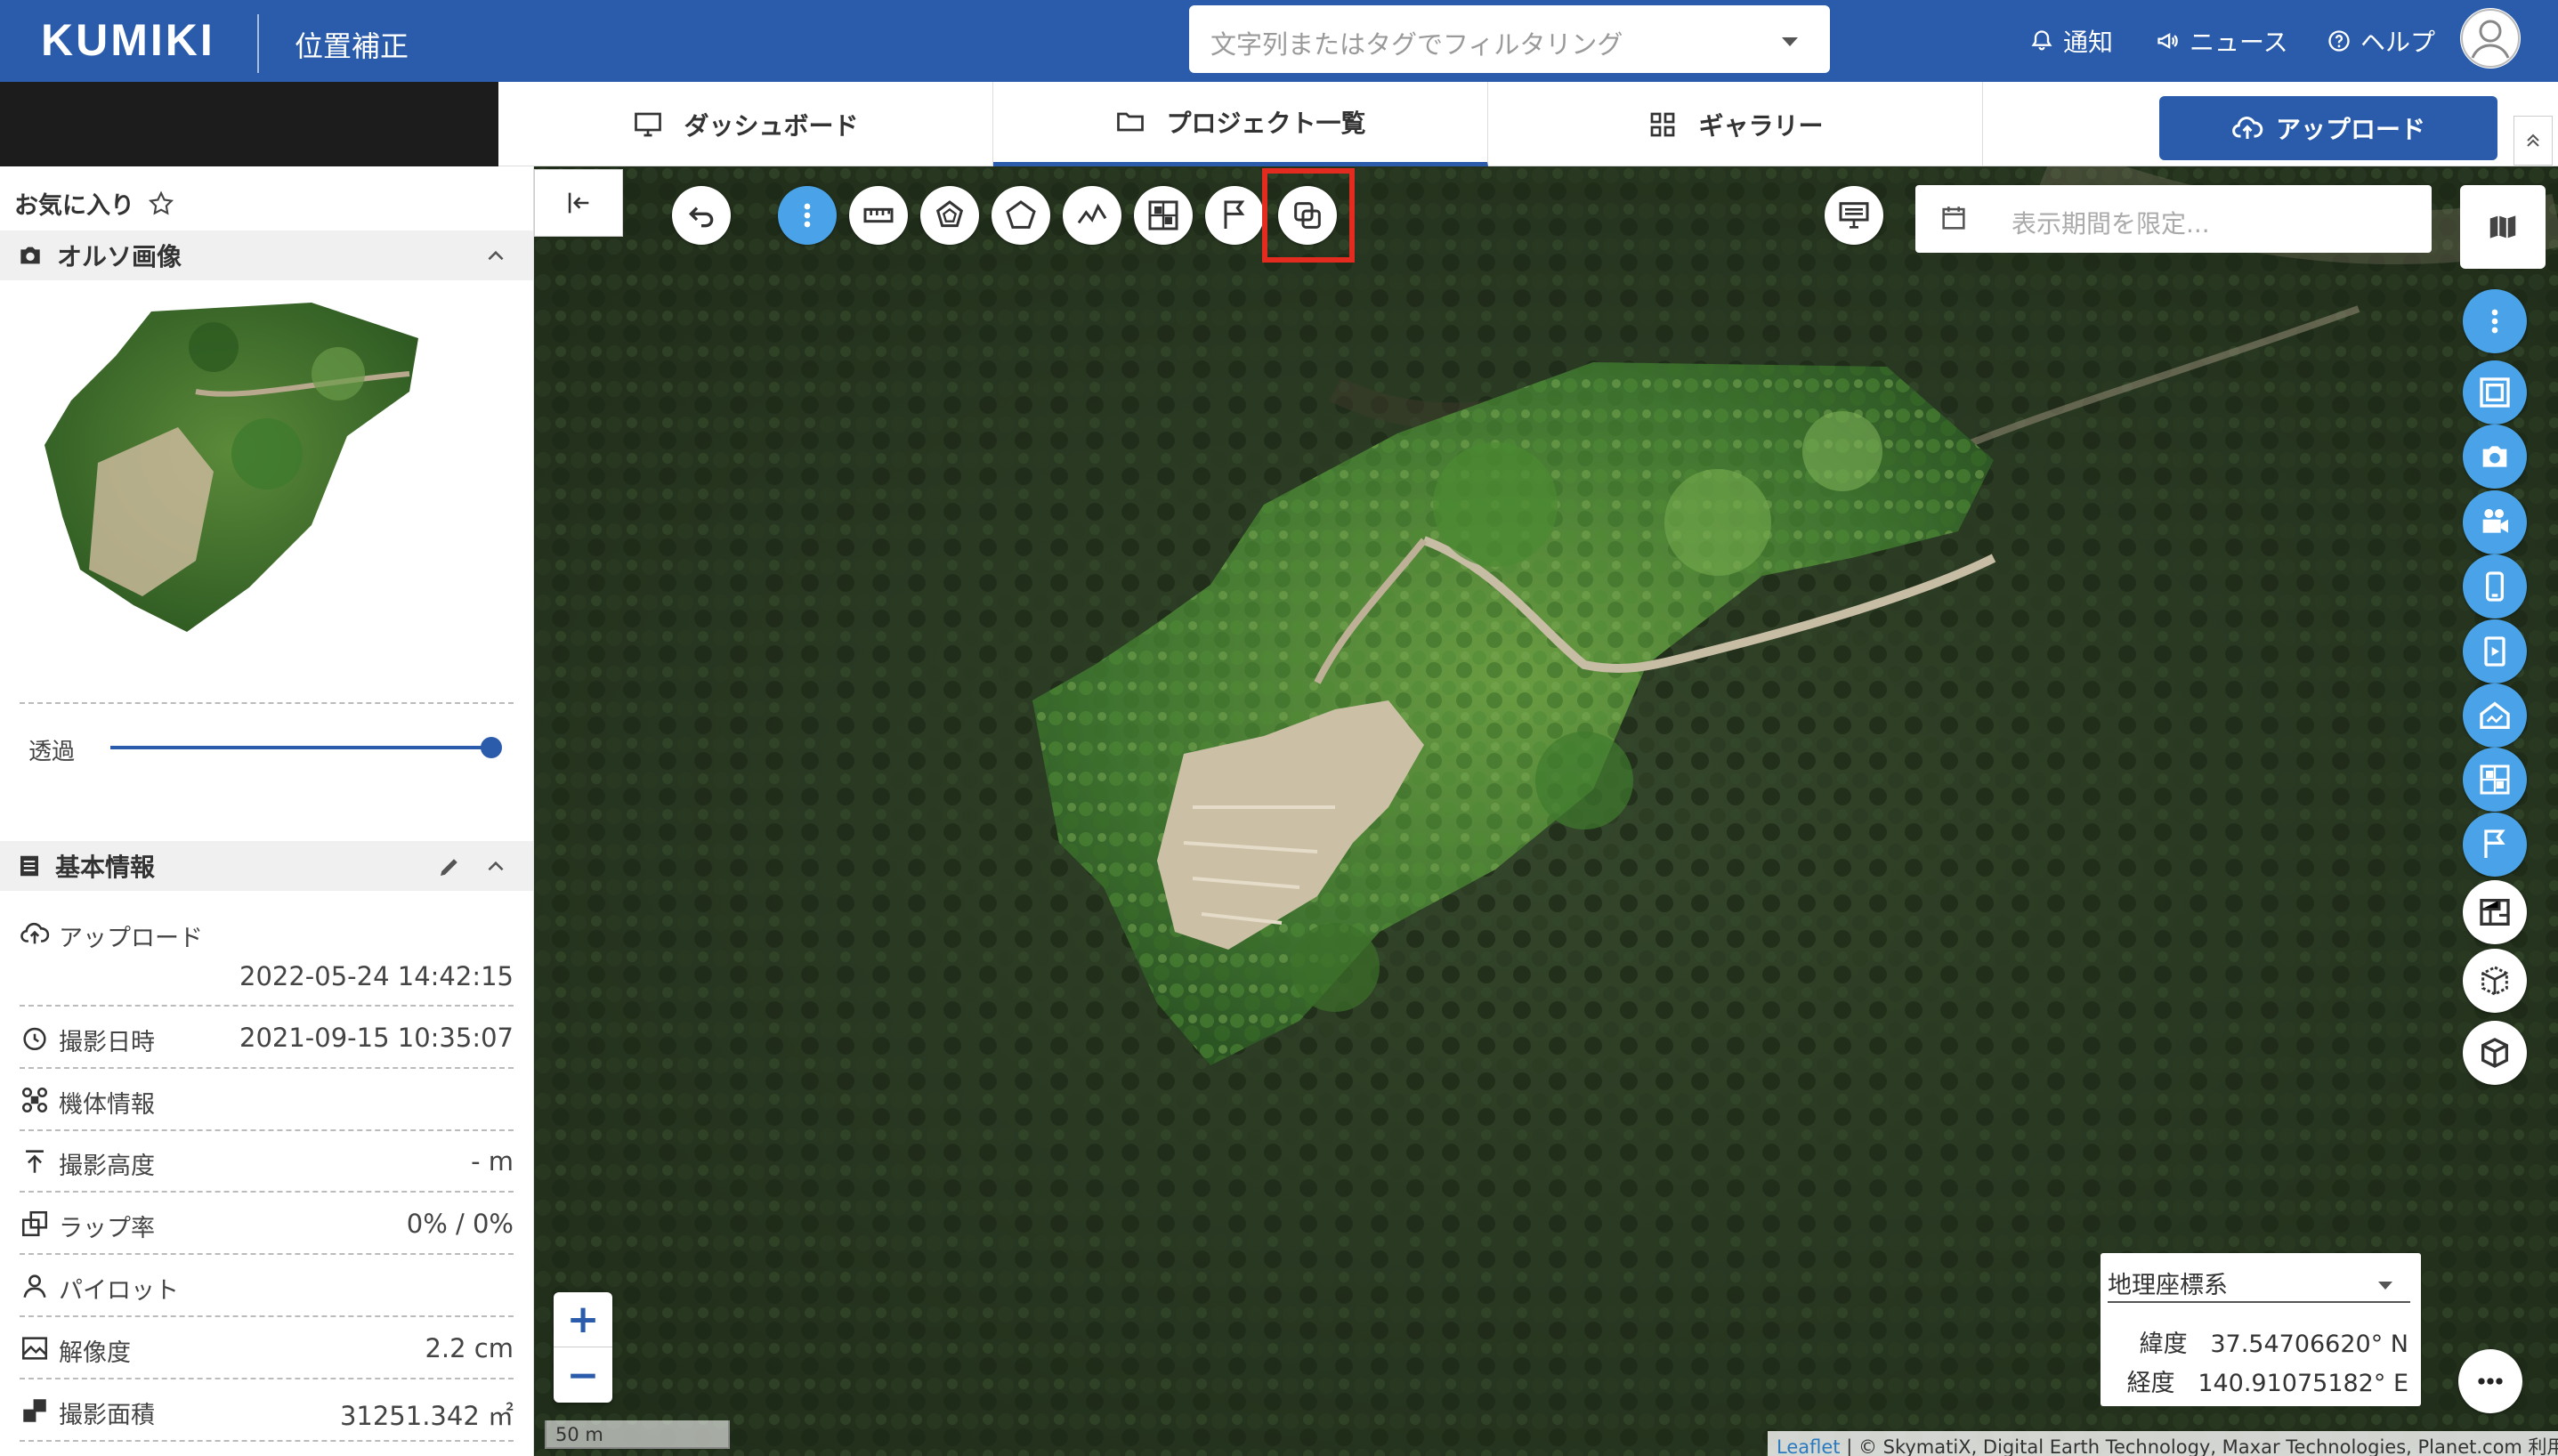 The width and height of the screenshot is (2558, 1456). Describe the element at coordinates (2495, 780) in the screenshot. I see `volume-layer-button` at that location.